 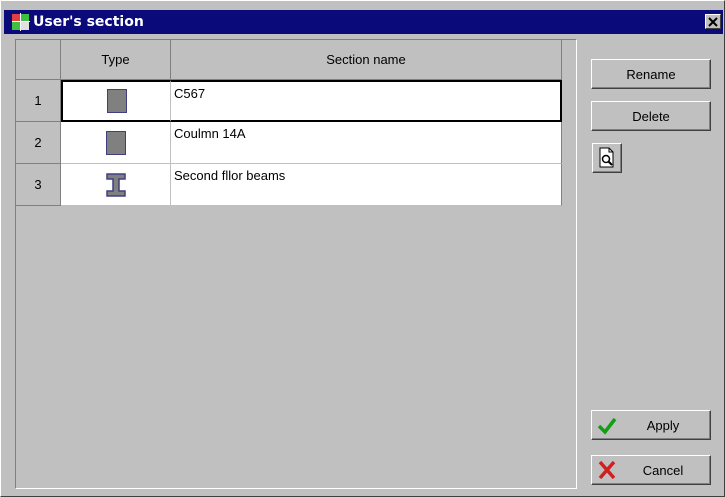 I want to click on section-name-cell: Second fllor beams, so click(x=366, y=185).